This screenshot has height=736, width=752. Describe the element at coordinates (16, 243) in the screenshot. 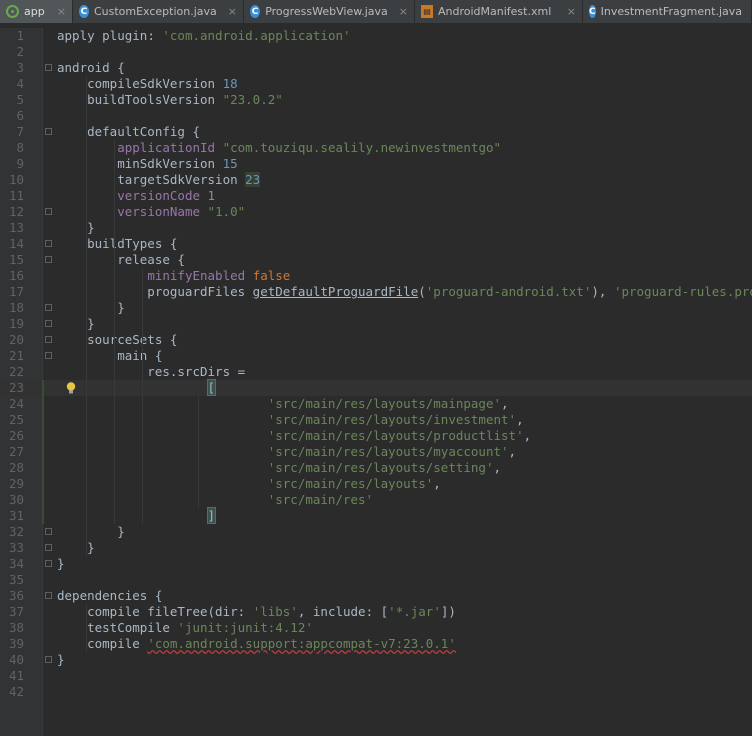

I see `line-number: 14` at that location.